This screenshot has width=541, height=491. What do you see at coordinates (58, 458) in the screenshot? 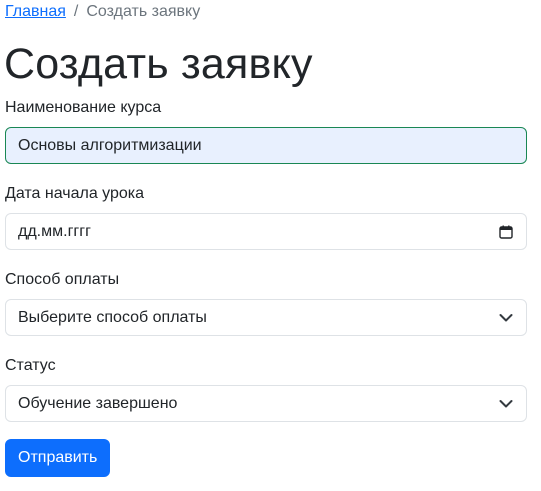
I see `submit-button: Отправить` at bounding box center [58, 458].